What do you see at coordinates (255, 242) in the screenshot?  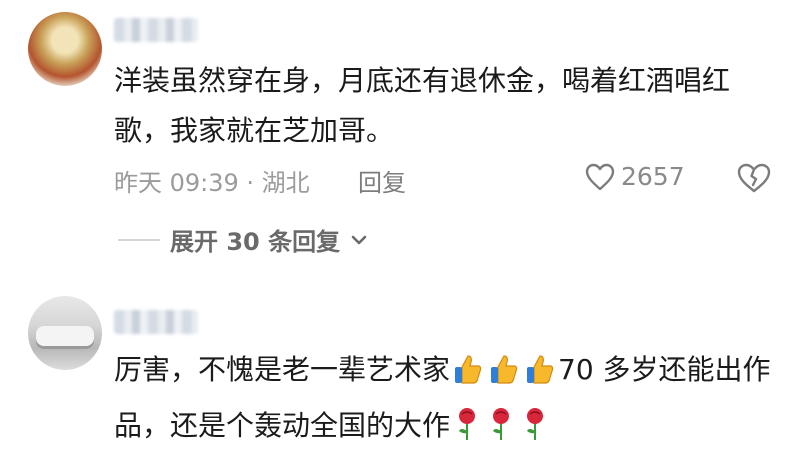 I see `expand-replies-label: 展开 30 条回复` at bounding box center [255, 242].